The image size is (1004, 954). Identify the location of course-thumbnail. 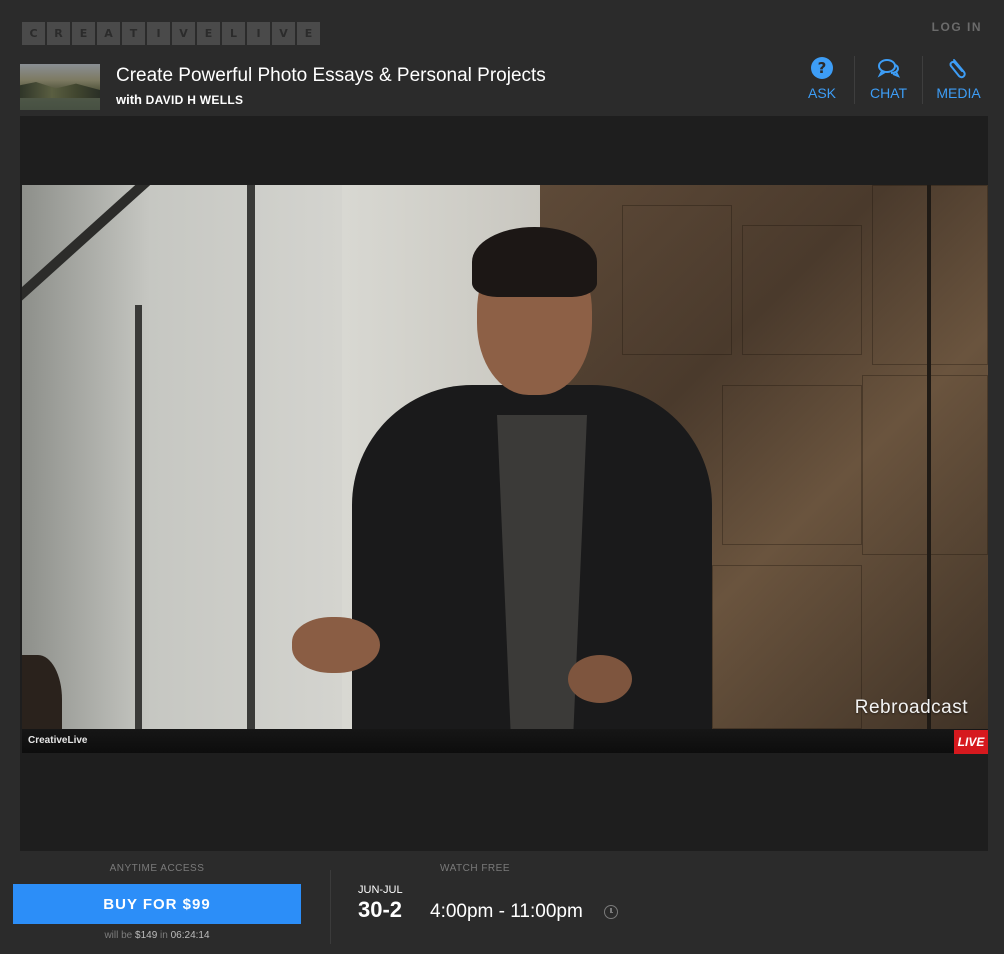
(60, 87).